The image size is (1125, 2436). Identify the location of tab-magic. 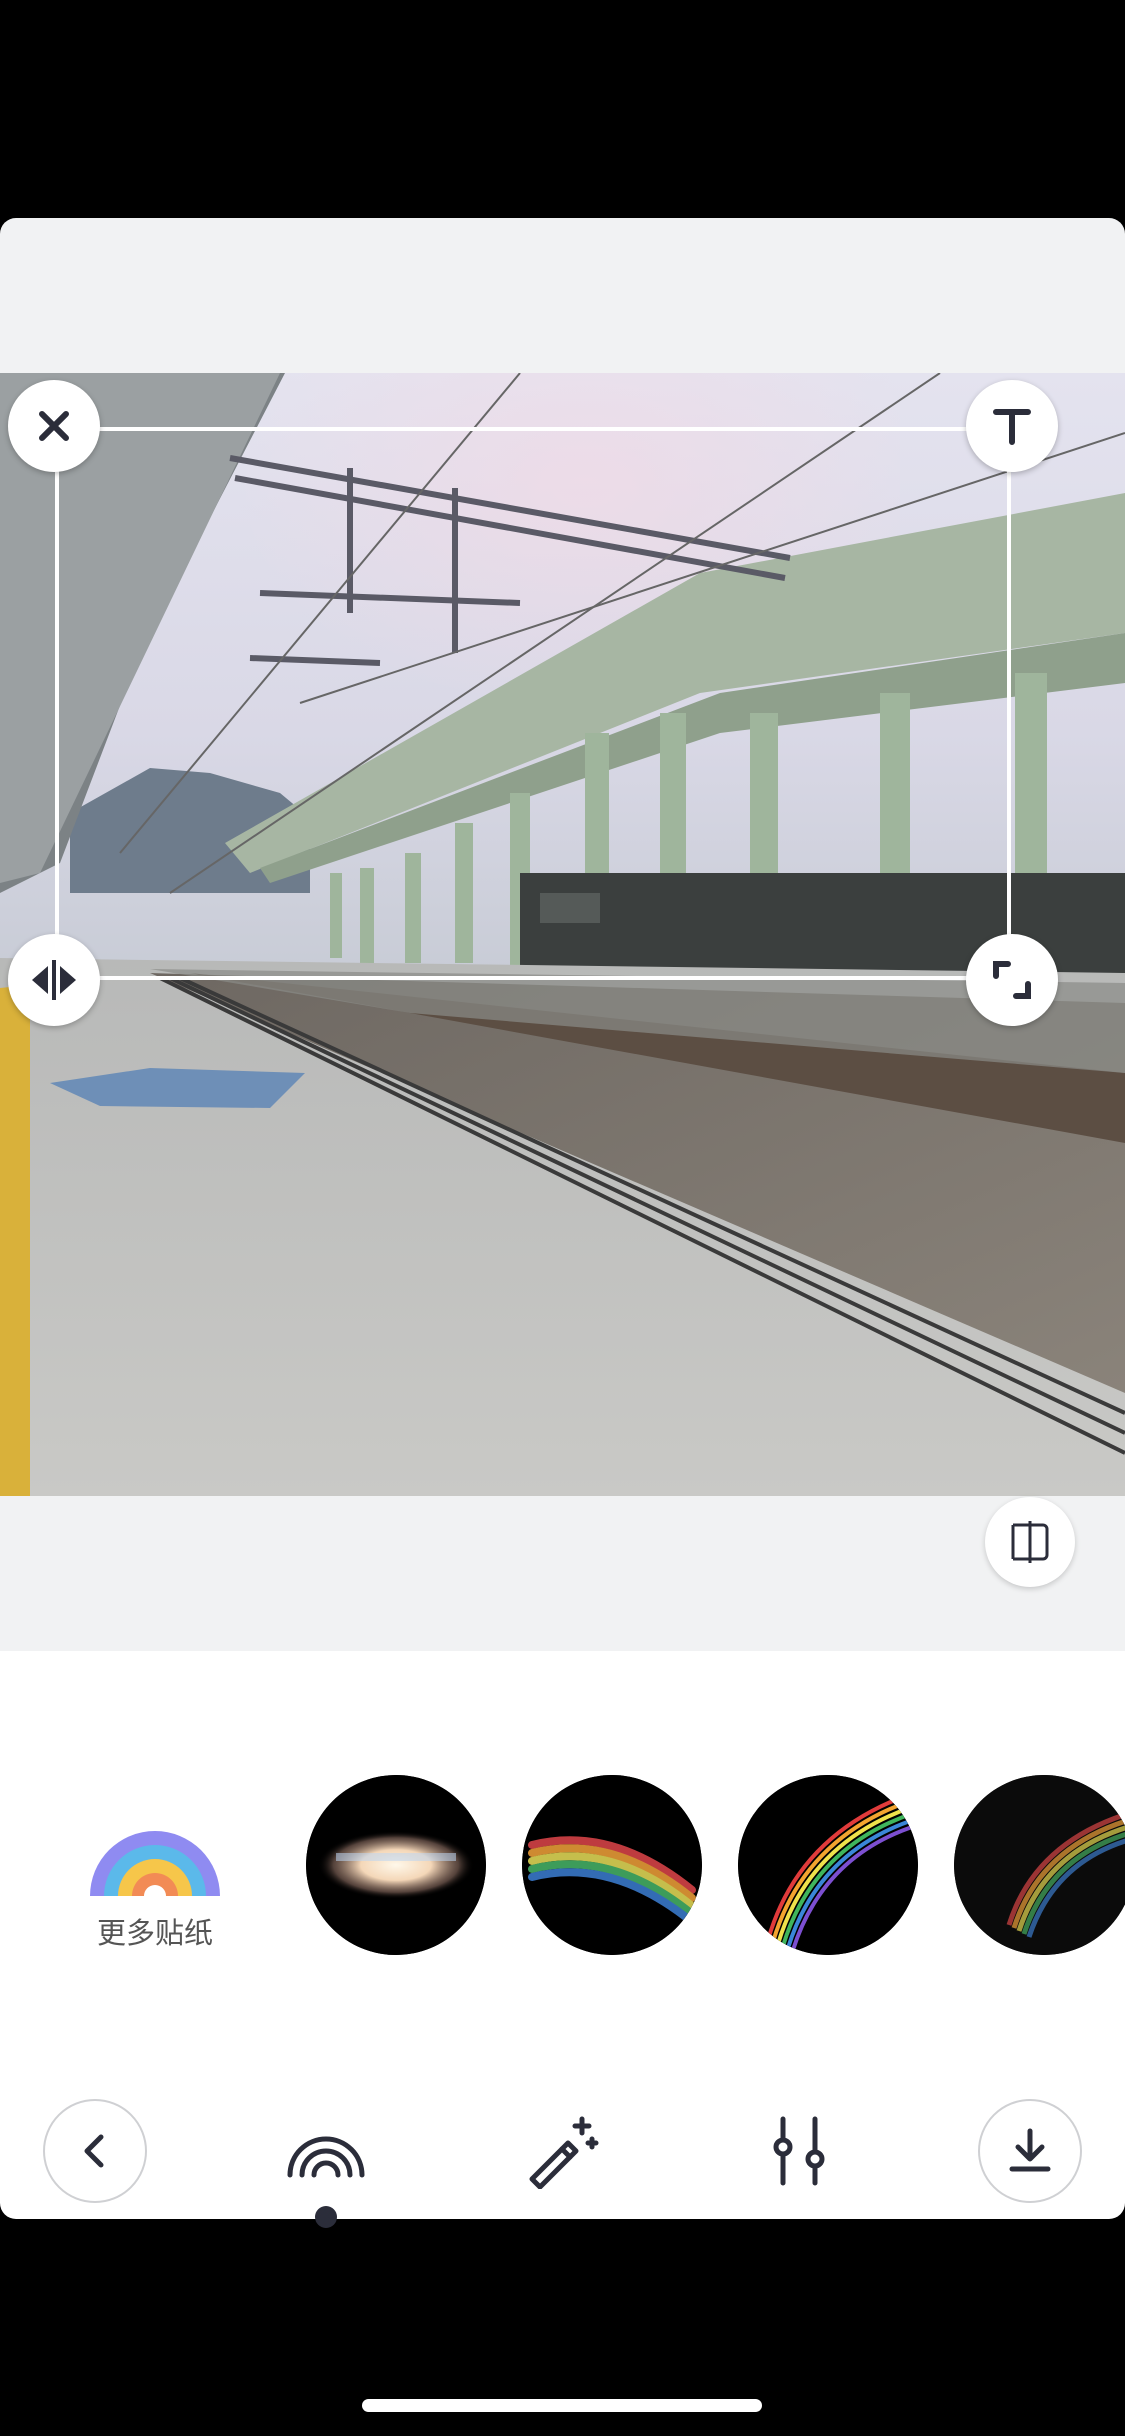
(562, 2151).